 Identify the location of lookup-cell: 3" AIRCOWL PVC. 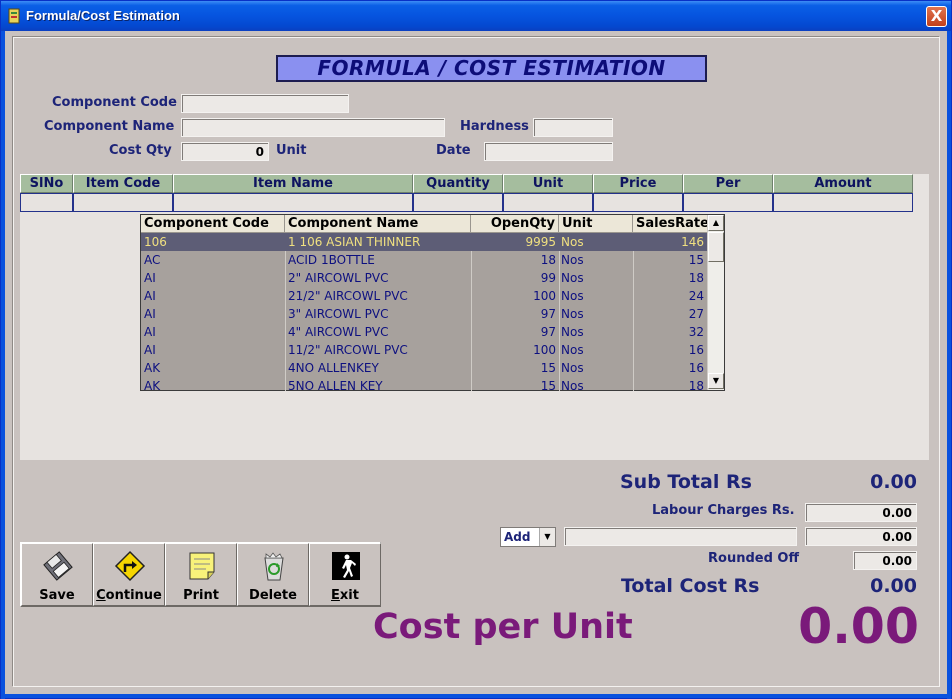
(338, 314).